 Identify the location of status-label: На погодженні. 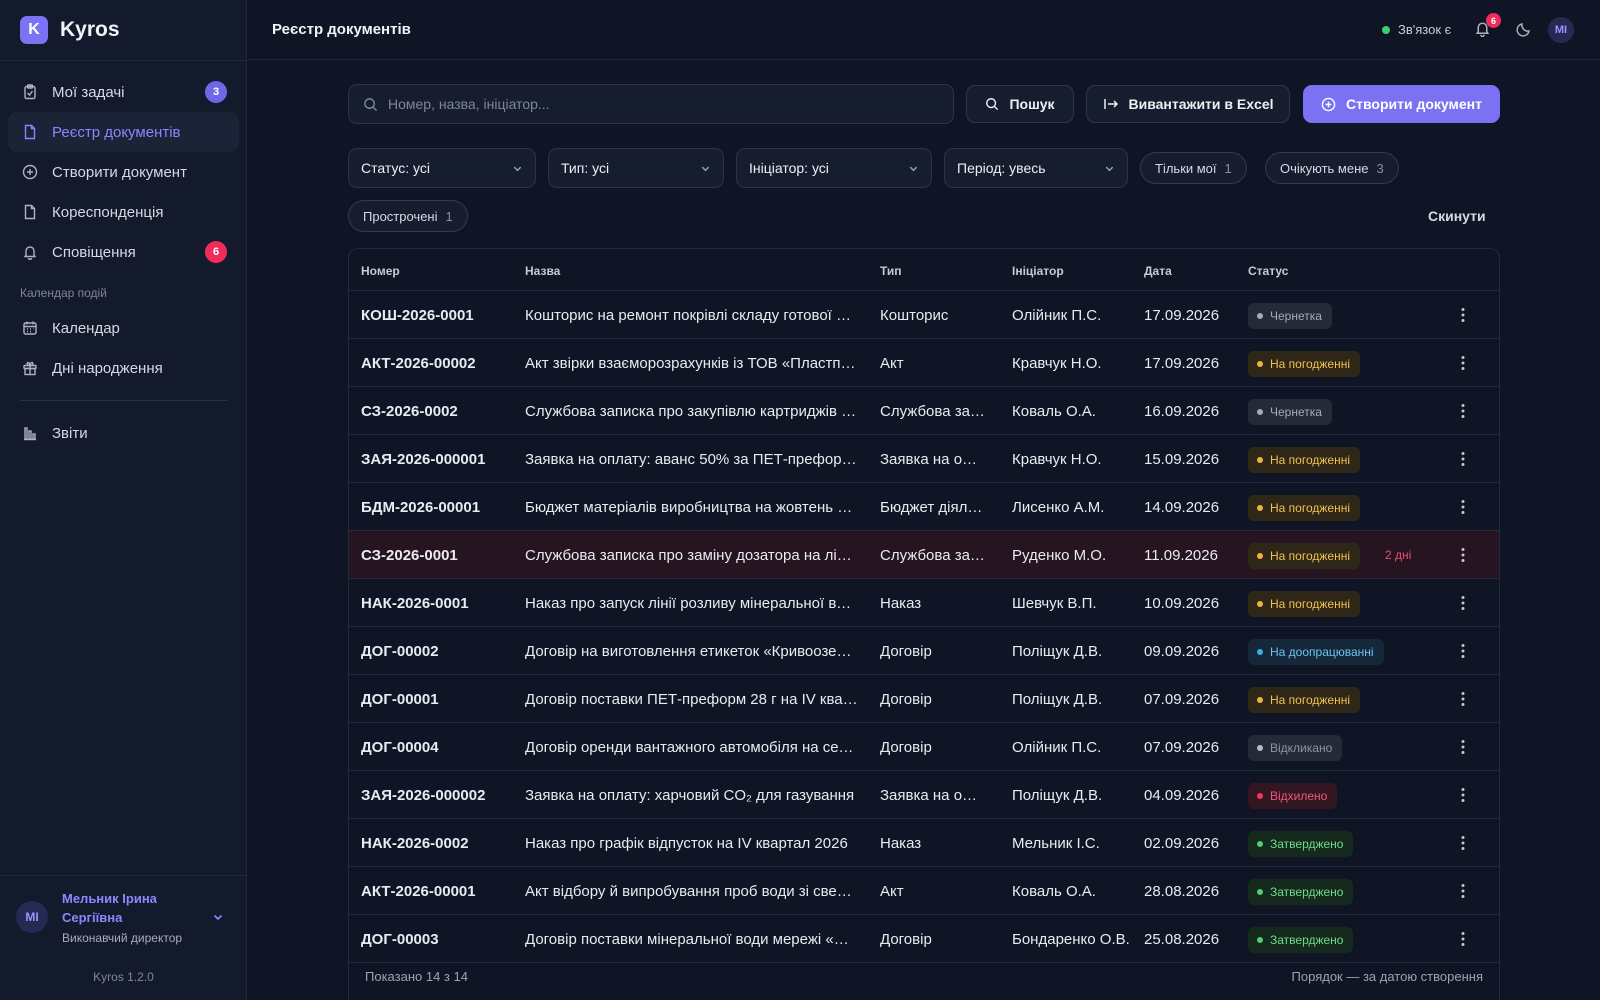
(1310, 460).